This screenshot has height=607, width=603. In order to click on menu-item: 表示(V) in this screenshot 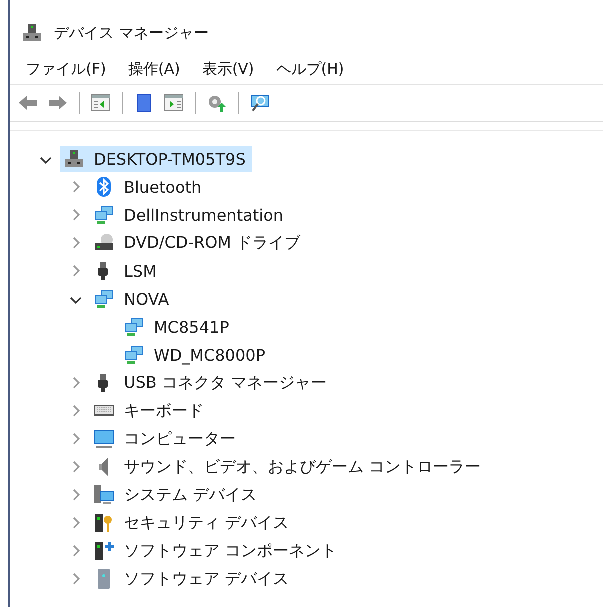, I will do `click(228, 69)`.